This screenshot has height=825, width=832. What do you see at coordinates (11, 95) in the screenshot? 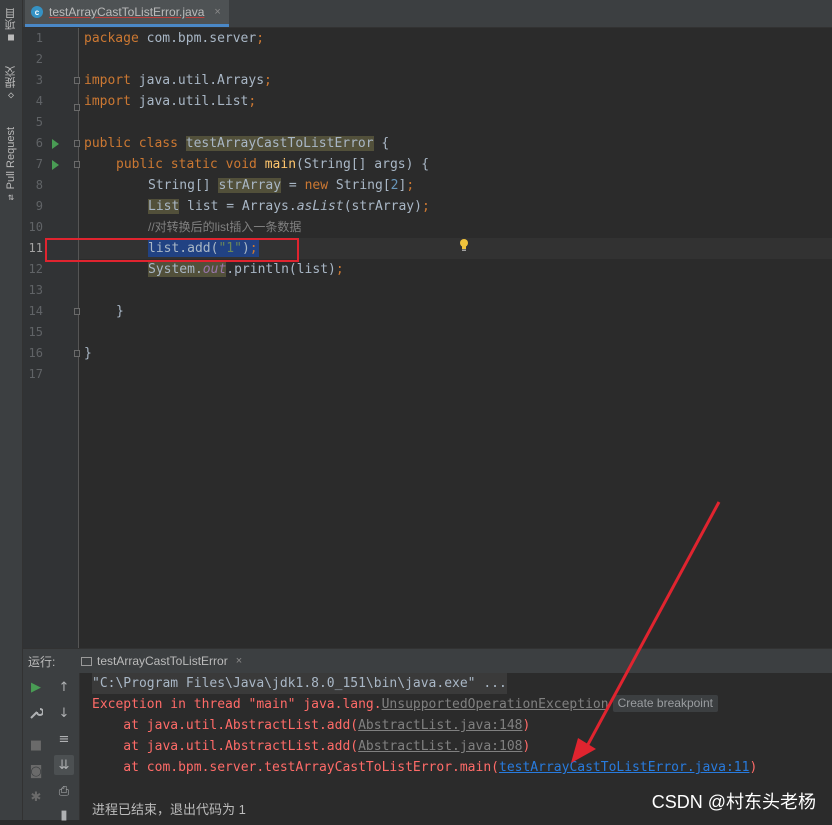
I see `commit-icon: ◇` at bounding box center [11, 95].